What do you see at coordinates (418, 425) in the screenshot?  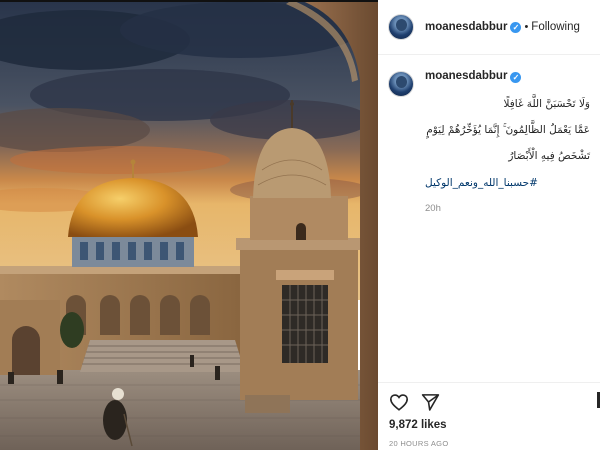 I see `likes-count: 9,872 likes` at bounding box center [418, 425].